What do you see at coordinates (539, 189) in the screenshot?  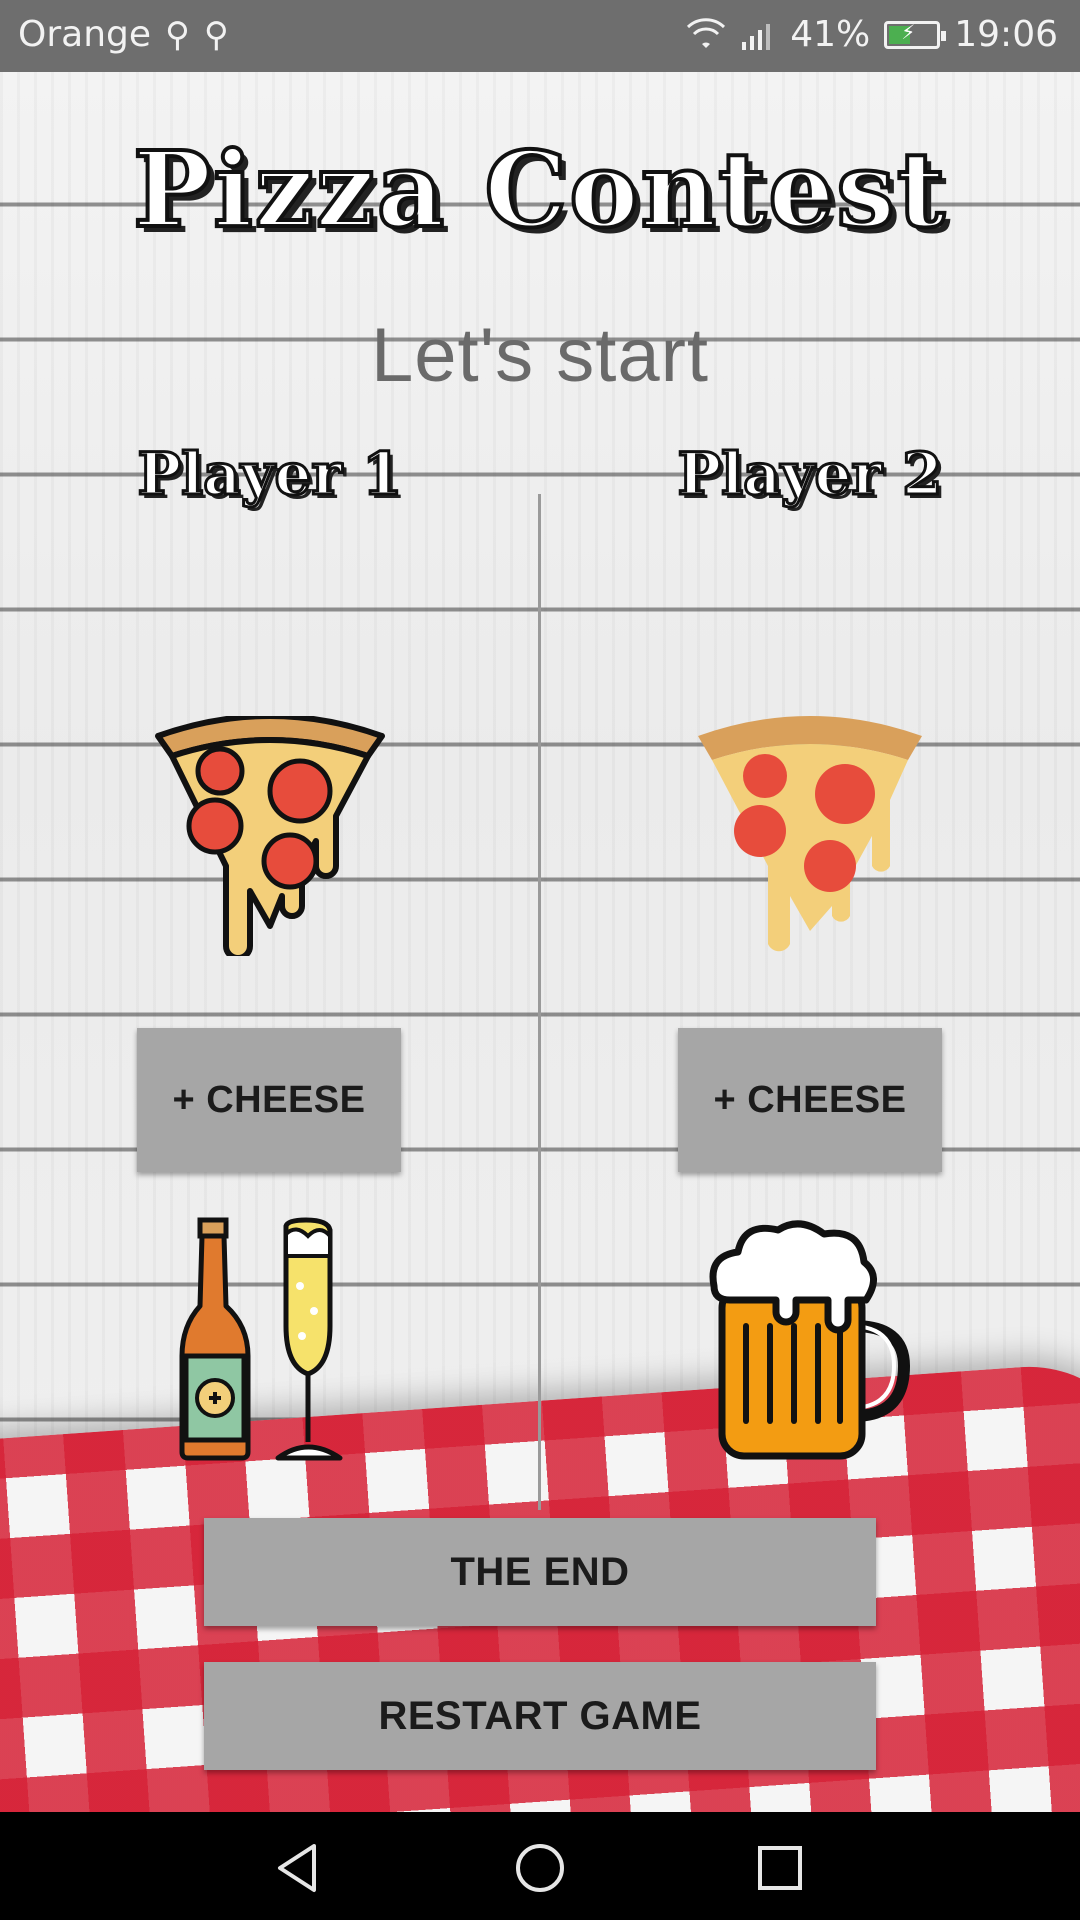 I see `app-title: Pizza Contest` at bounding box center [539, 189].